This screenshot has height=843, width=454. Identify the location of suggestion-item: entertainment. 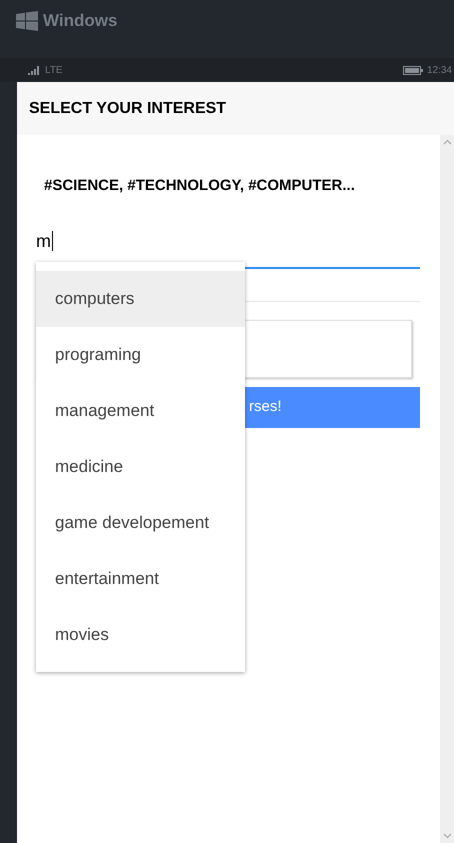
(140, 579).